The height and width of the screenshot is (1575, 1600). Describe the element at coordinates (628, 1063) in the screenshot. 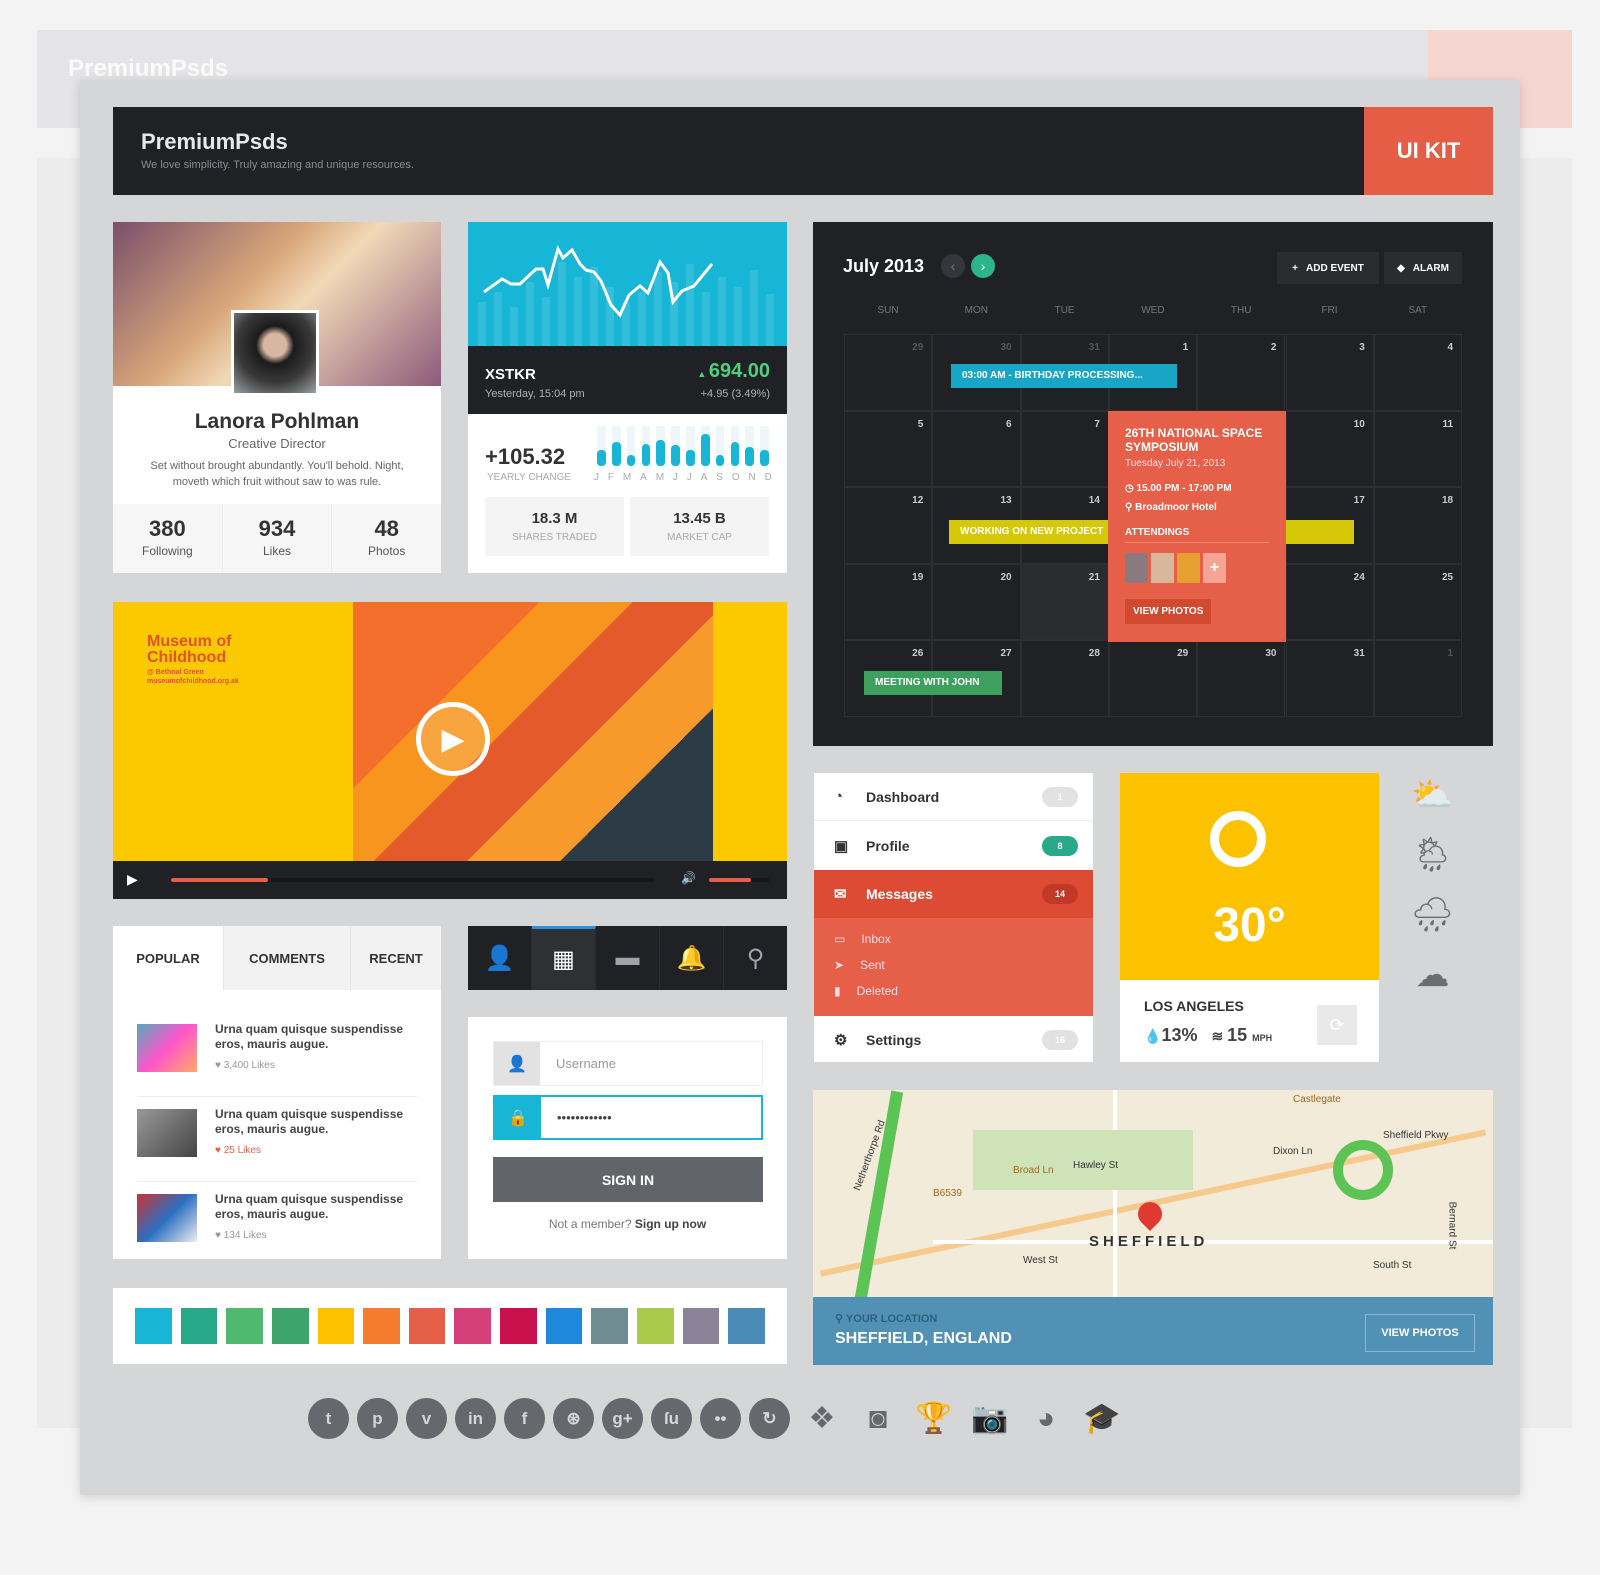

I see `username-field: 👤 Username` at that location.